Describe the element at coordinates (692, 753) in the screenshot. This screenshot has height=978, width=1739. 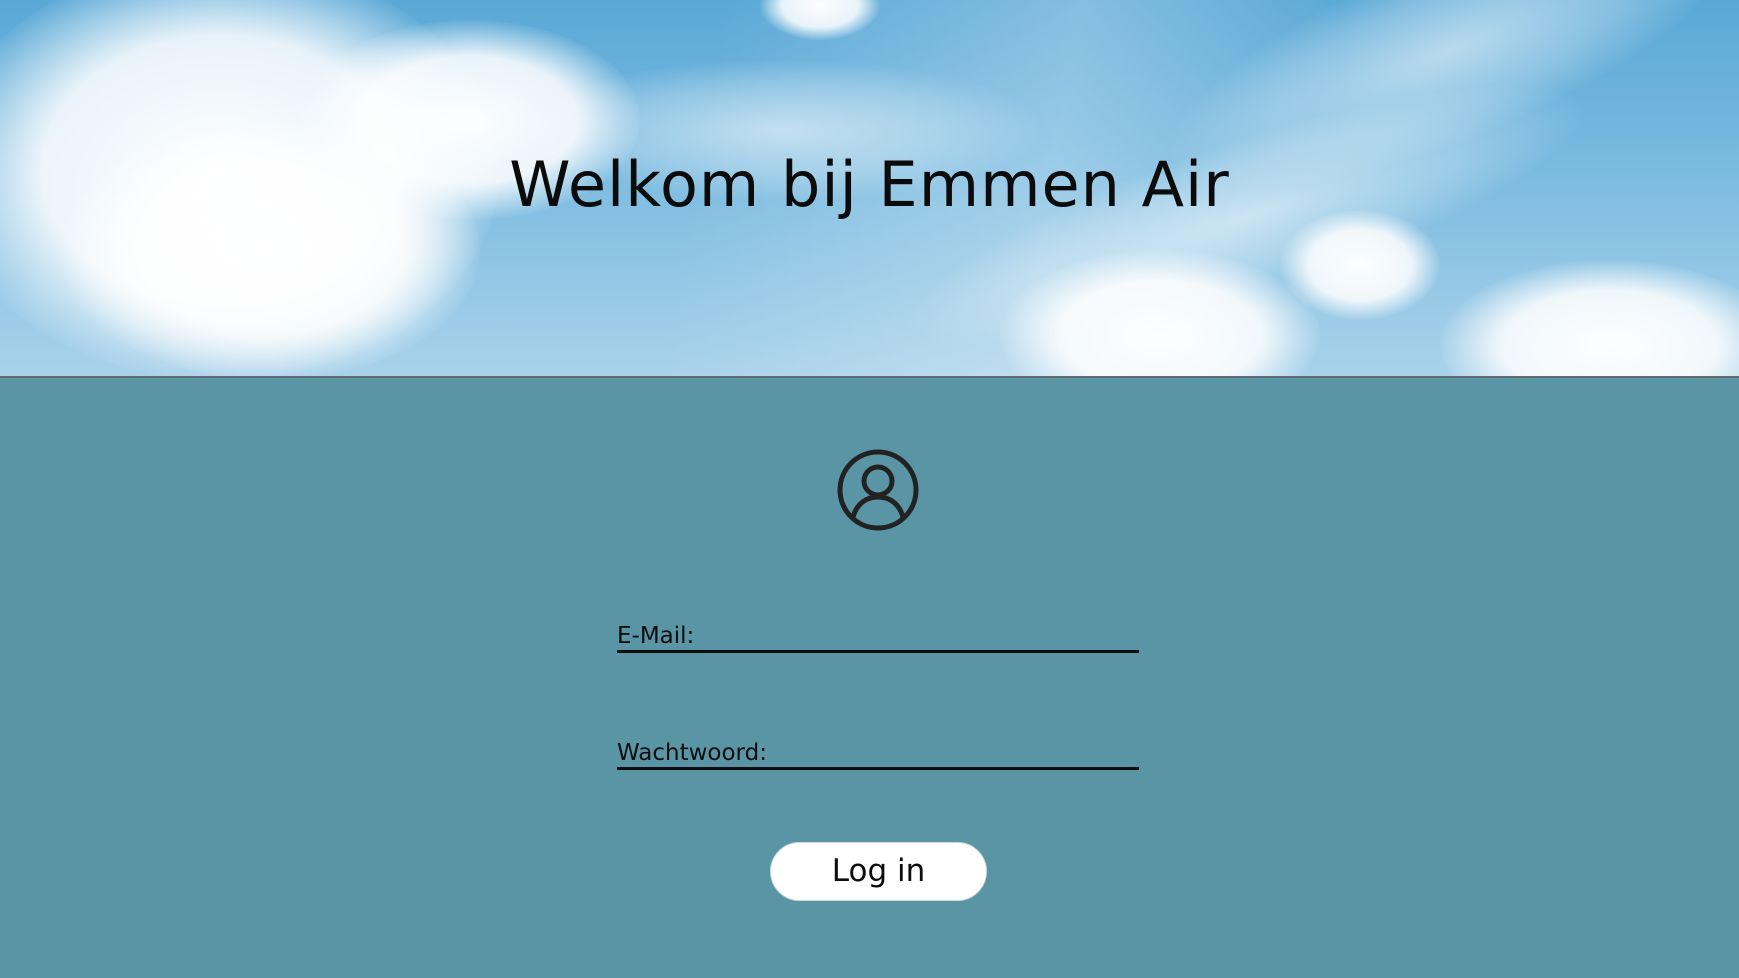
I see `password-label: Wachtwoord:` at that location.